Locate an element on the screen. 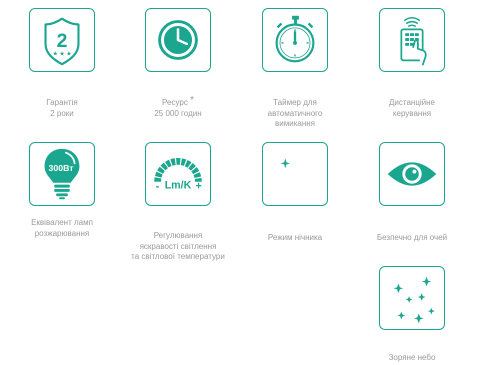 The width and height of the screenshot is (478, 365). feature-tile-starry is located at coordinates (412, 298).